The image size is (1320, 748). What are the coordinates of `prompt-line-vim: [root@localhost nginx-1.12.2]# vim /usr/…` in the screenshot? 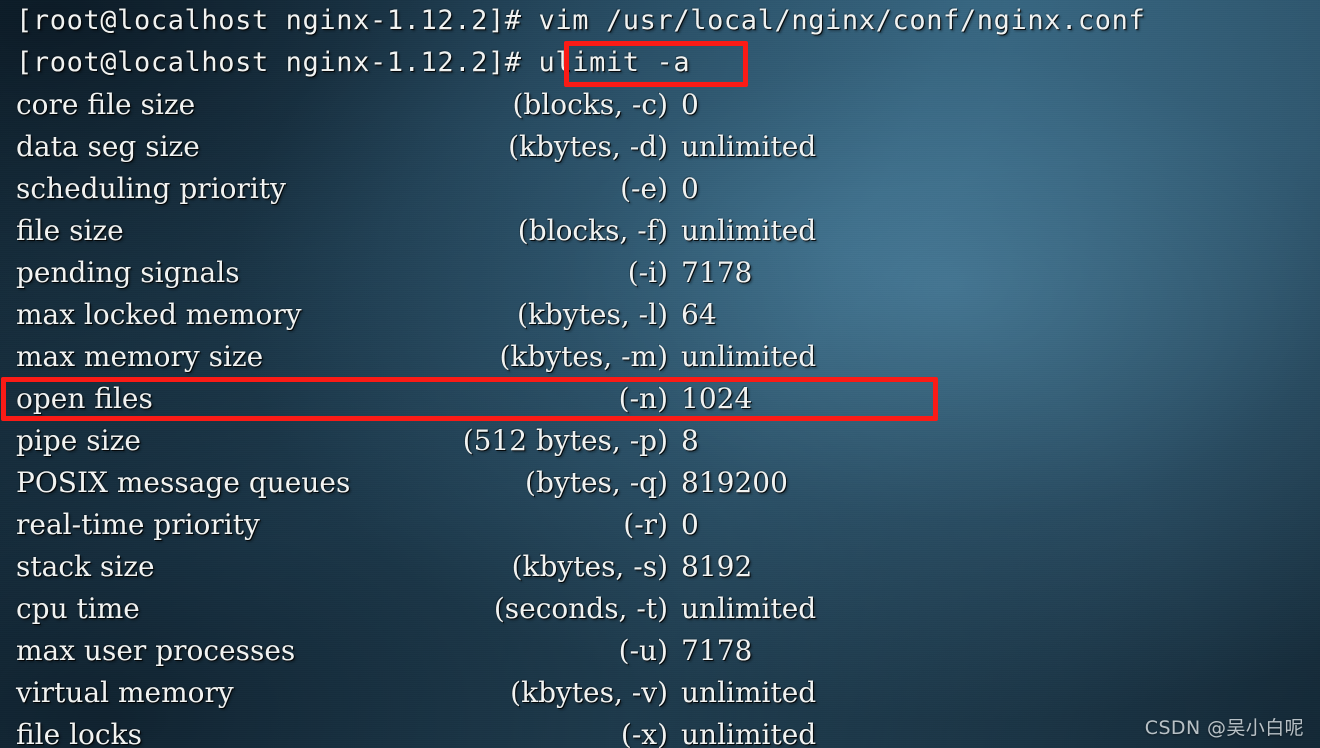 It's located at (581, 20).